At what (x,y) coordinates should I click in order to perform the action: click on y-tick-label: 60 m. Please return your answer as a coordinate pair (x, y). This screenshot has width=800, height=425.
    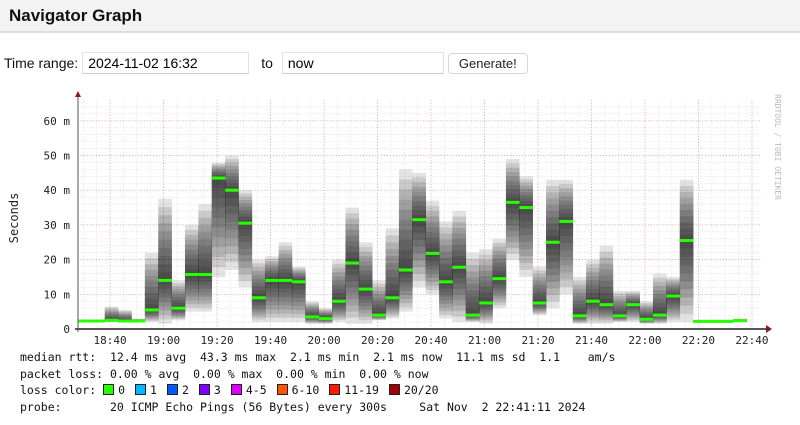
    Looking at the image, I should click on (57, 121).